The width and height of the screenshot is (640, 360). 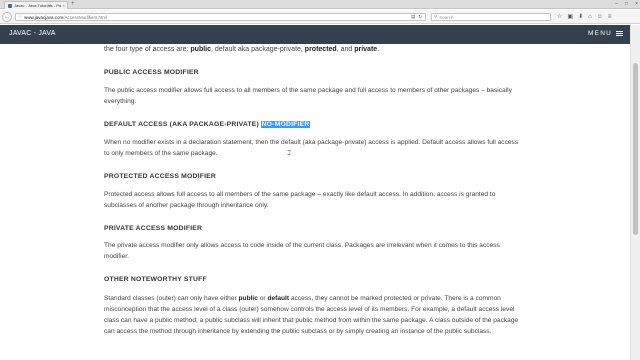 What do you see at coordinates (289, 153) in the screenshot?
I see `text-cursor-icon: ⌶` at bounding box center [289, 153].